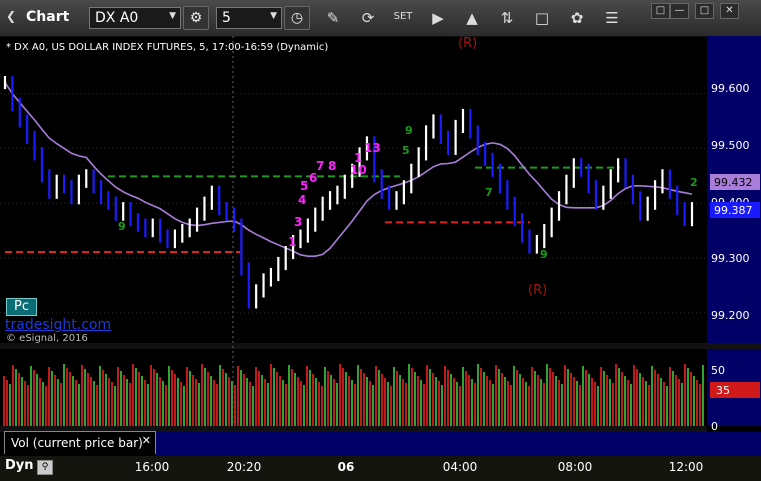 This screenshot has width=761, height=481. Describe the element at coordinates (152, 467) in the screenshot. I see `time-label: 16:00` at that location.